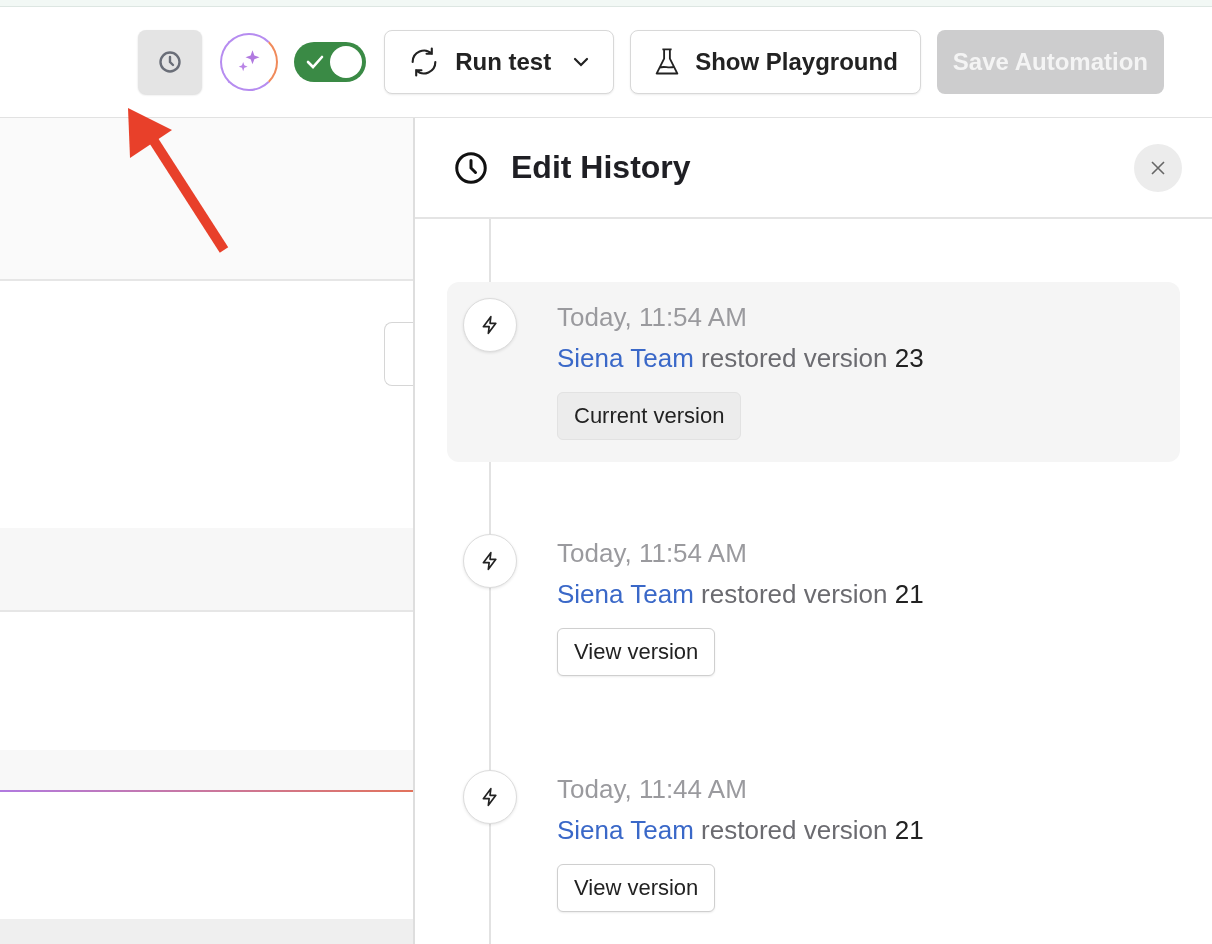 The height and width of the screenshot is (944, 1212). I want to click on check-icon, so click(315, 62).